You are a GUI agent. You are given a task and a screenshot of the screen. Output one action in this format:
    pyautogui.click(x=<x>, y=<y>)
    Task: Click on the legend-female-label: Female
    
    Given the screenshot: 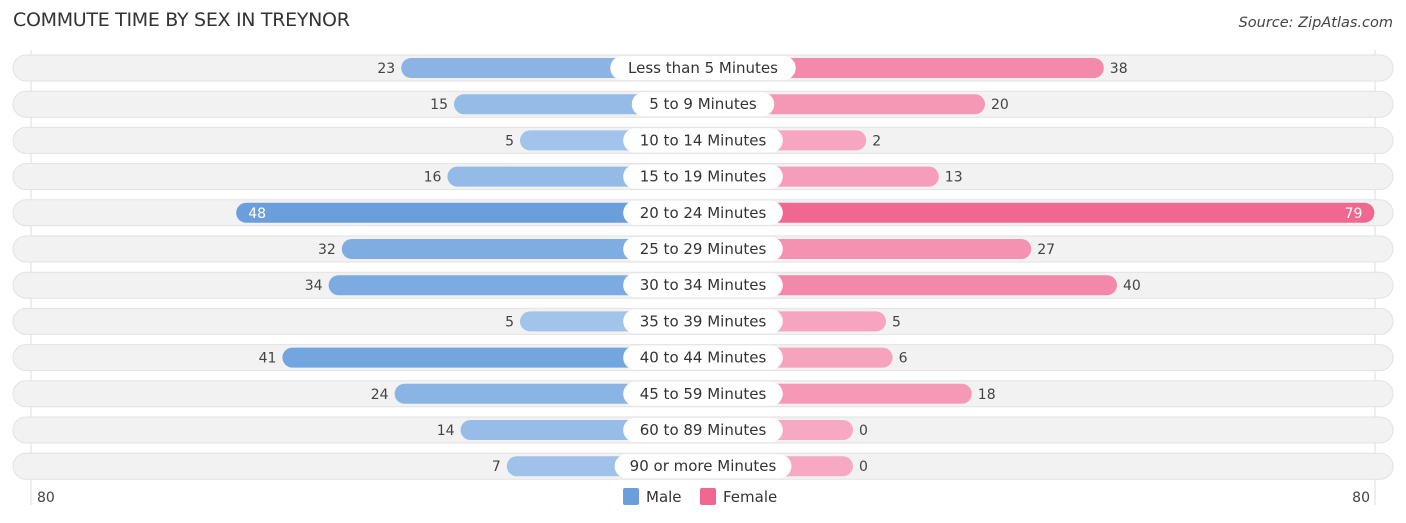 What is the action you would take?
    pyautogui.click(x=750, y=497)
    